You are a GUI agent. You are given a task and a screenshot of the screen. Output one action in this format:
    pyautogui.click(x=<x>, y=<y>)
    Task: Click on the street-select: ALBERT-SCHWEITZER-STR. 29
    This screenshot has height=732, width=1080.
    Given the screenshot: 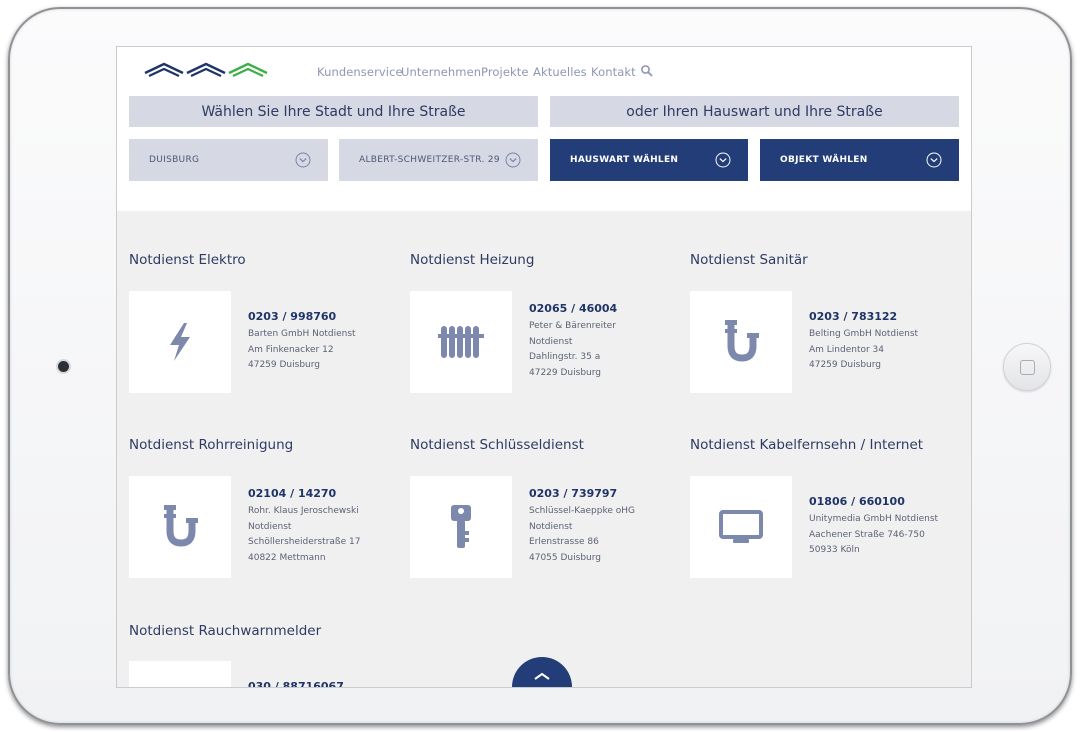 What is the action you would take?
    pyautogui.click(x=438, y=160)
    